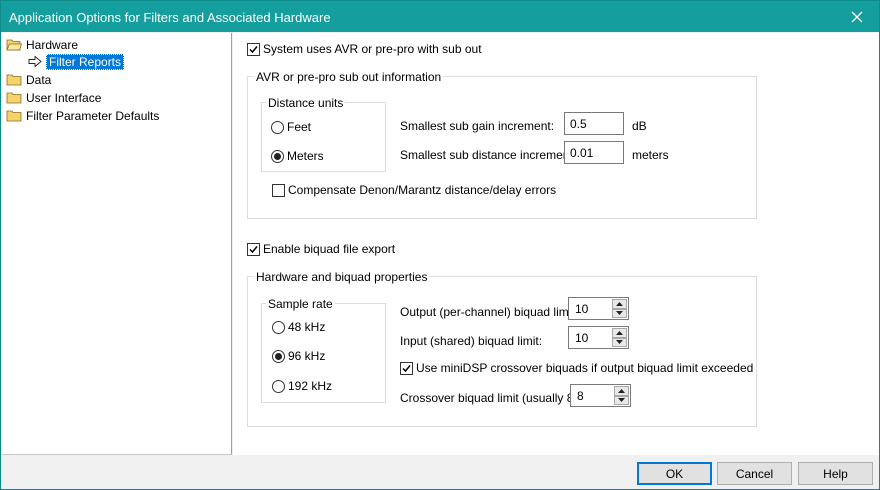 The image size is (880, 490). I want to click on hardware-group-title: Hardware and biquad properties, so click(342, 277).